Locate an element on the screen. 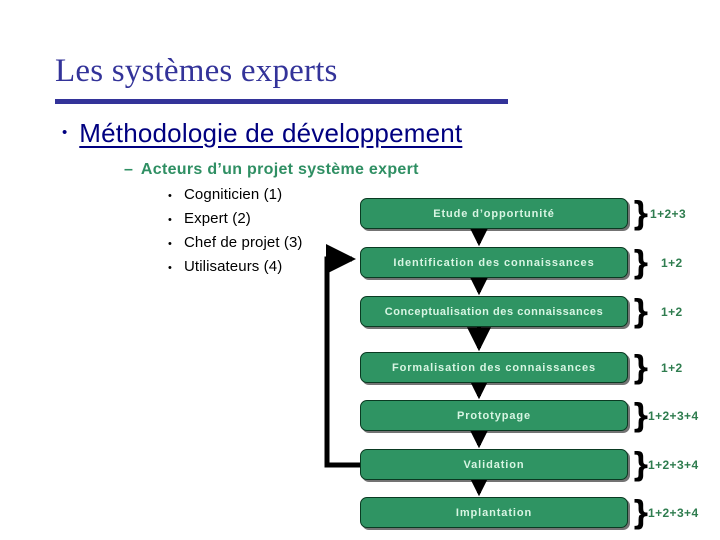 This screenshot has width=720, height=540. flow-step-box: Validation is located at coordinates (494, 464).